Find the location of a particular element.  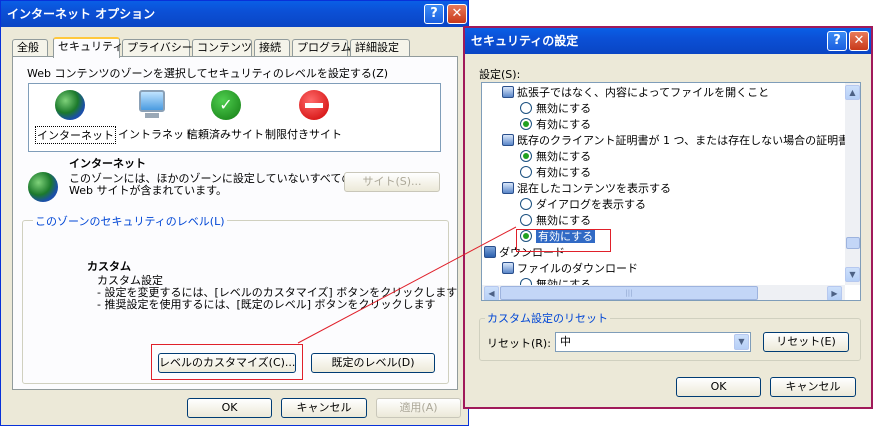

scroll-up-button: ▲ is located at coordinates (852, 92).